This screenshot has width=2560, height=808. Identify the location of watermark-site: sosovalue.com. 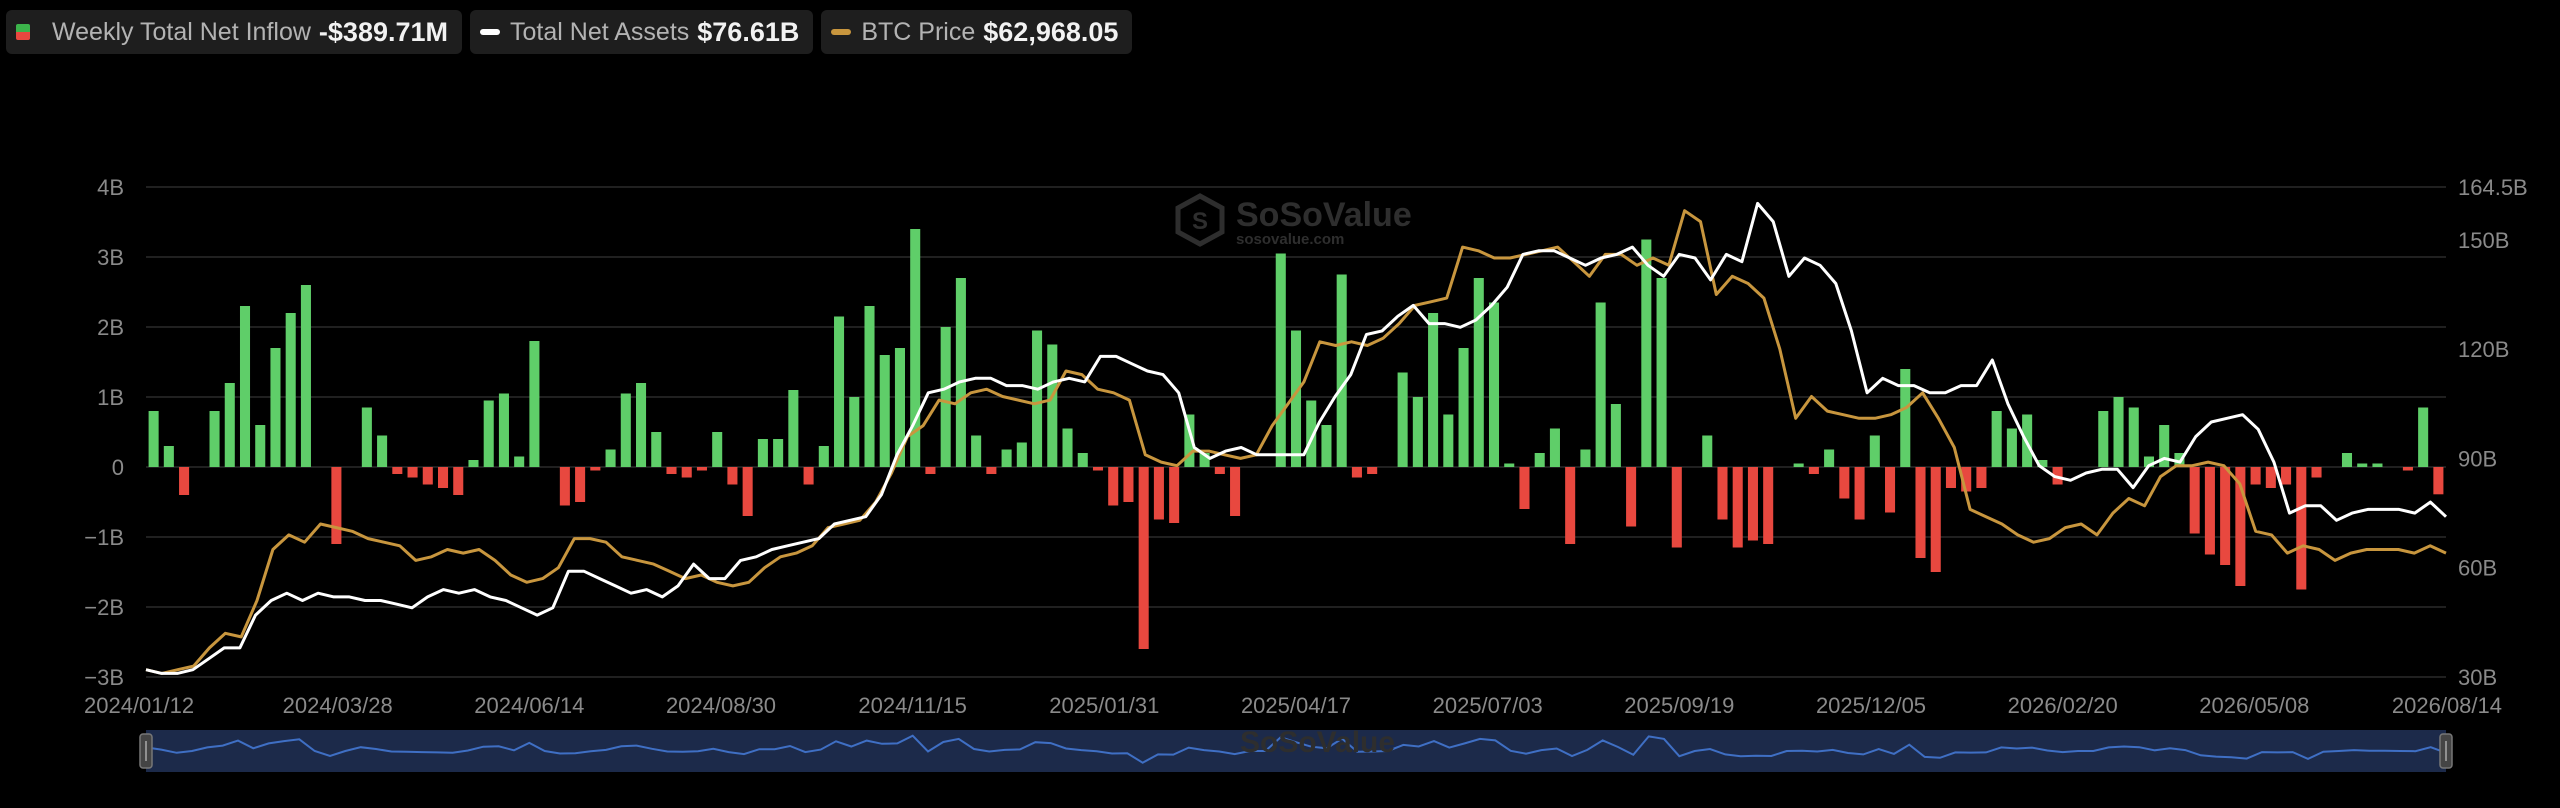
(1290, 239).